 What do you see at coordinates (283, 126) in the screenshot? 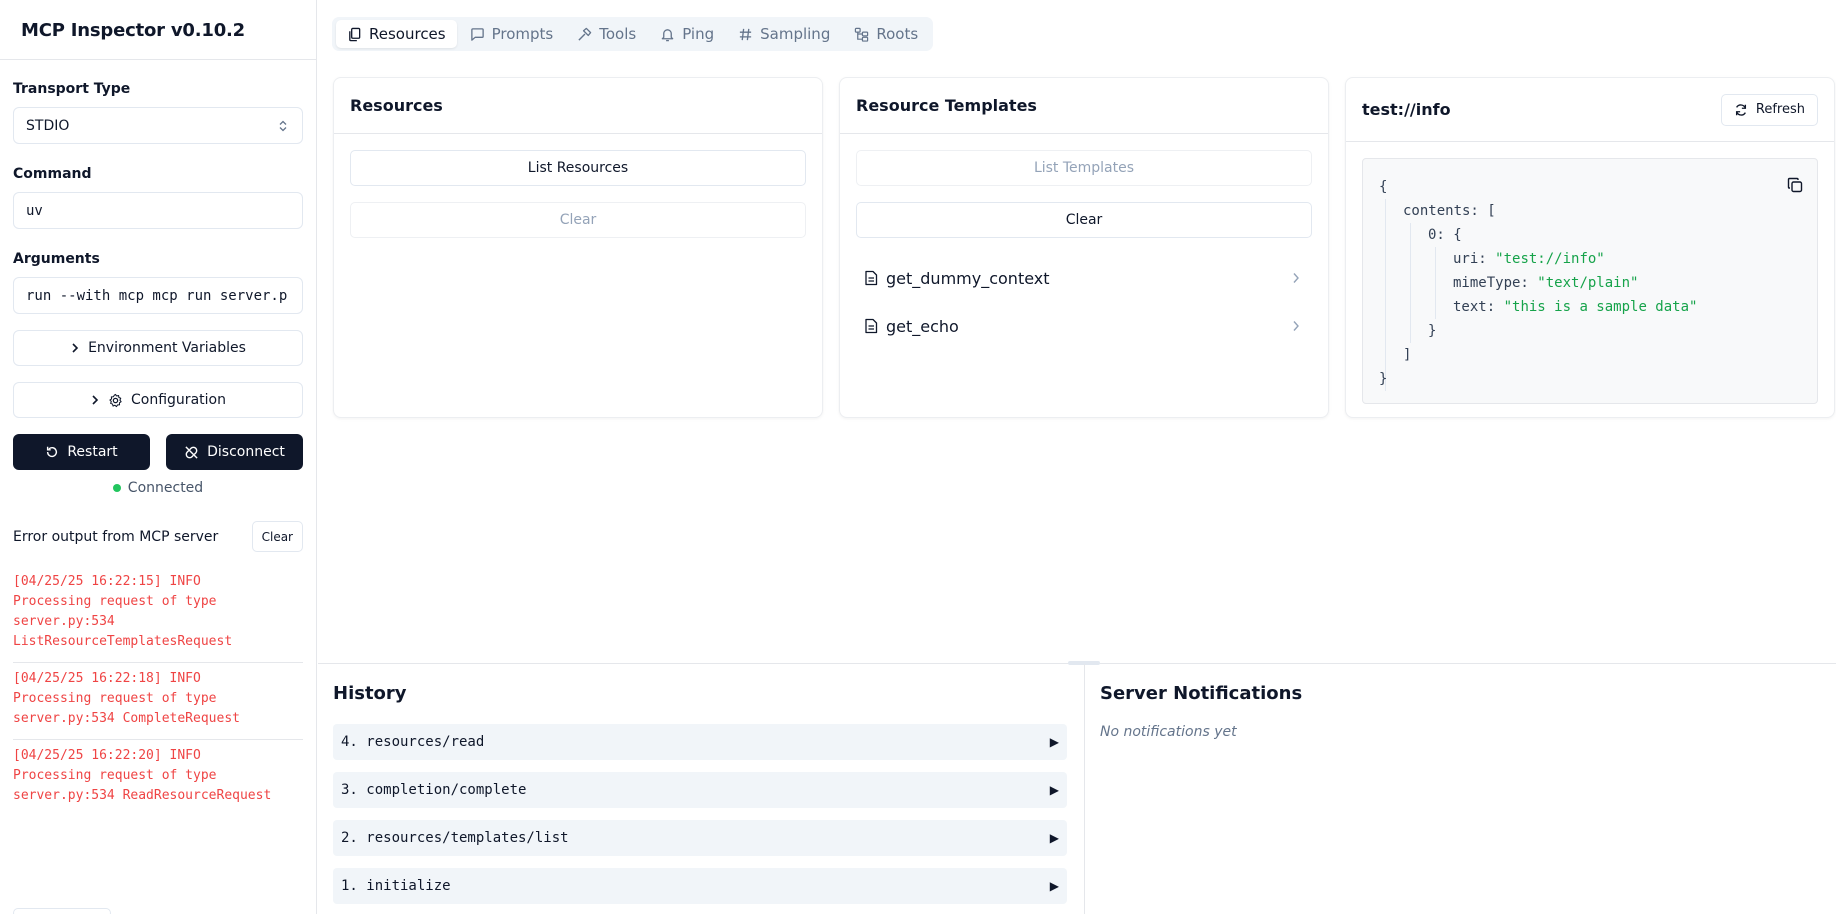
I see `chevrons-up-down-icon` at bounding box center [283, 126].